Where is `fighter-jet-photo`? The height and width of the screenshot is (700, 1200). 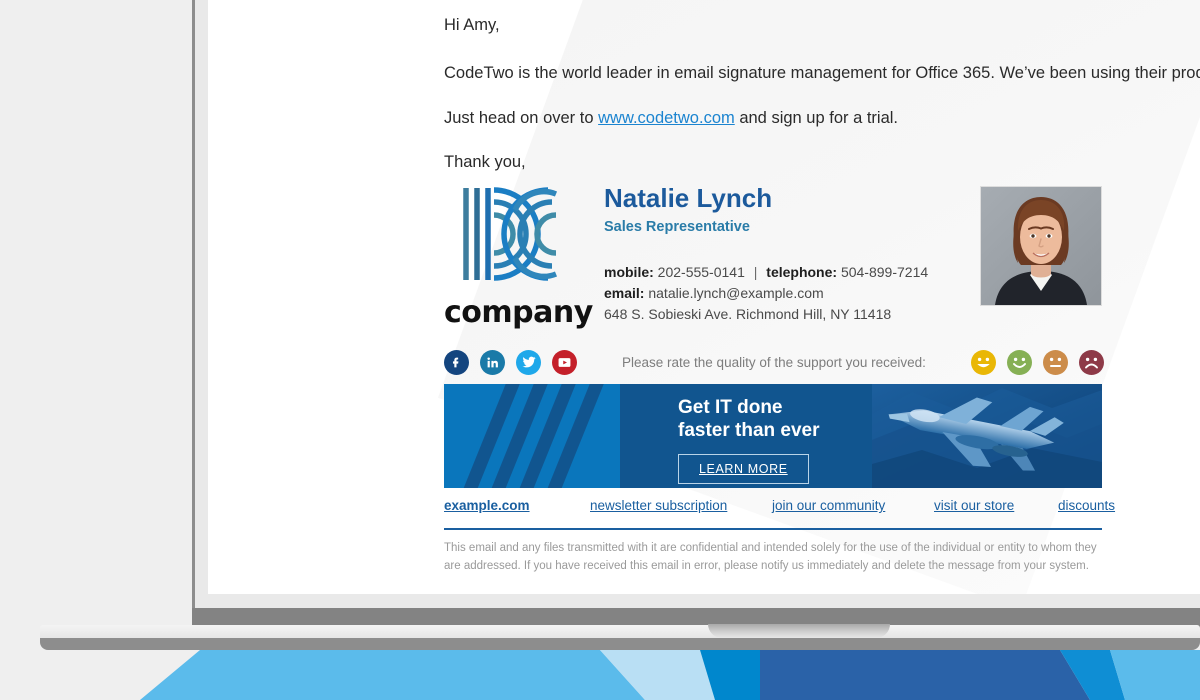 fighter-jet-photo is located at coordinates (987, 436).